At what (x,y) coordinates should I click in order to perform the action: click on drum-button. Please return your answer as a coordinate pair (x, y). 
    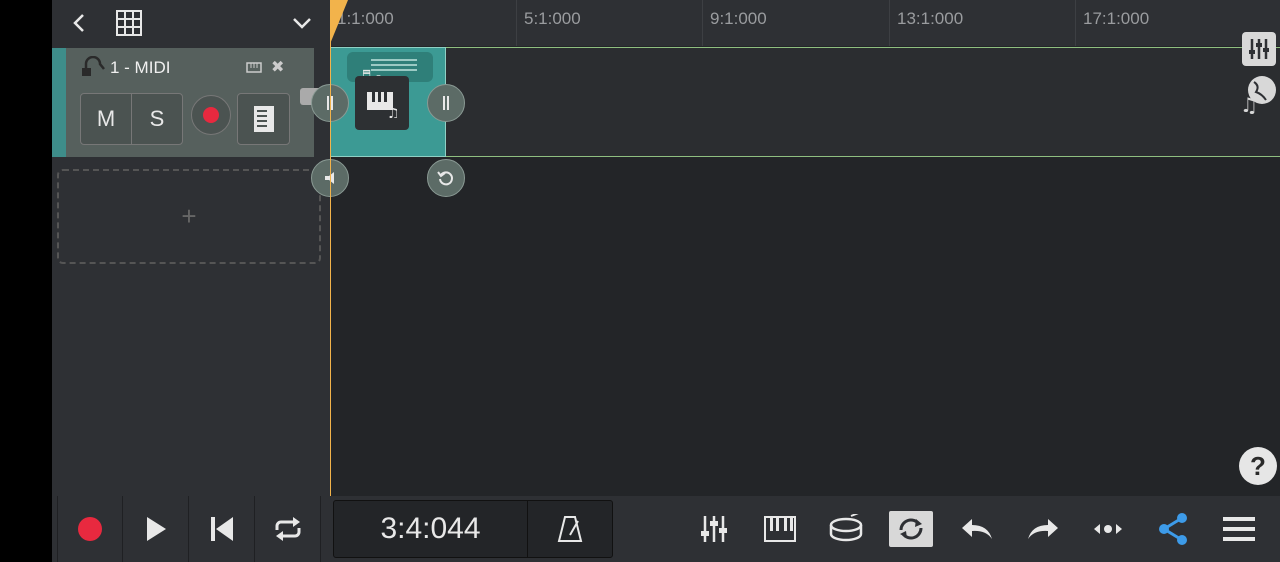
    Looking at the image, I should click on (846, 529).